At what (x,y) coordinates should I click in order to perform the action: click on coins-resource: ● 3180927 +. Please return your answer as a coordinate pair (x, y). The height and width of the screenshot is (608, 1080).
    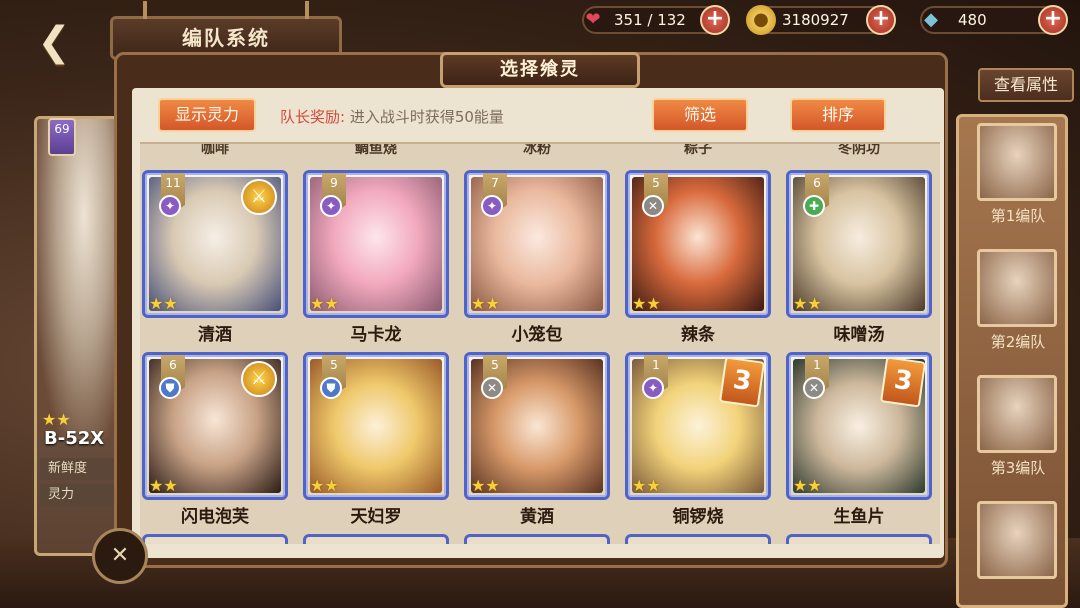
    Looking at the image, I should click on (821, 20).